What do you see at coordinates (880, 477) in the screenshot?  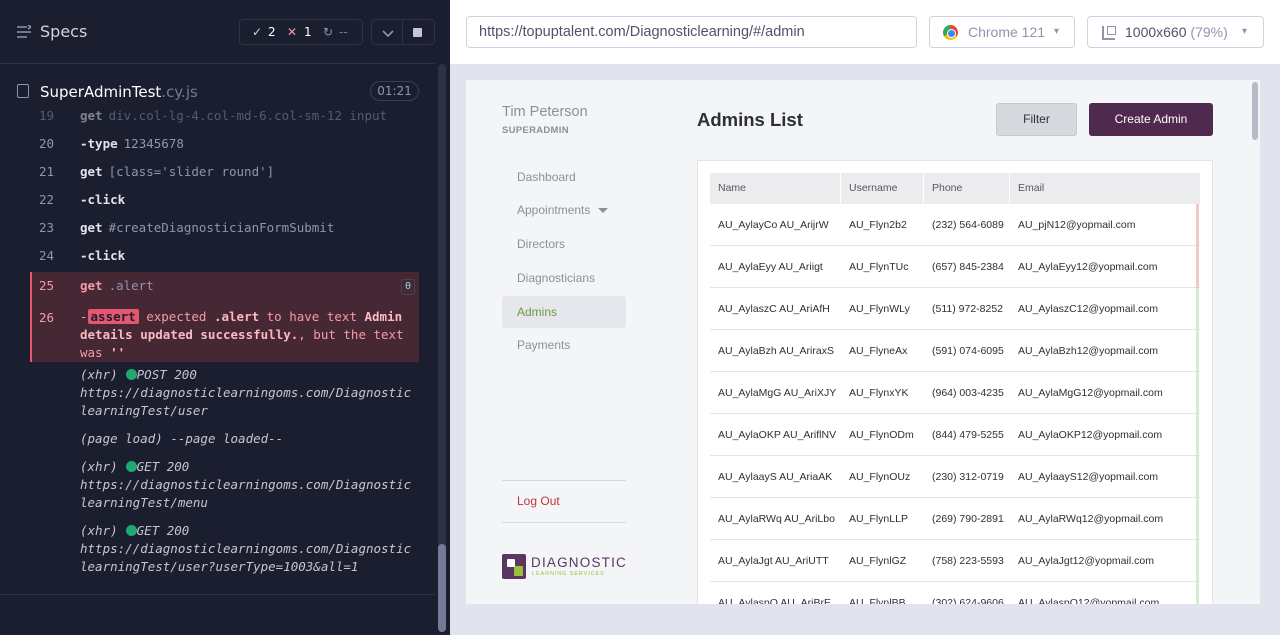 I see `cell-username: AU_FlynOUz` at bounding box center [880, 477].